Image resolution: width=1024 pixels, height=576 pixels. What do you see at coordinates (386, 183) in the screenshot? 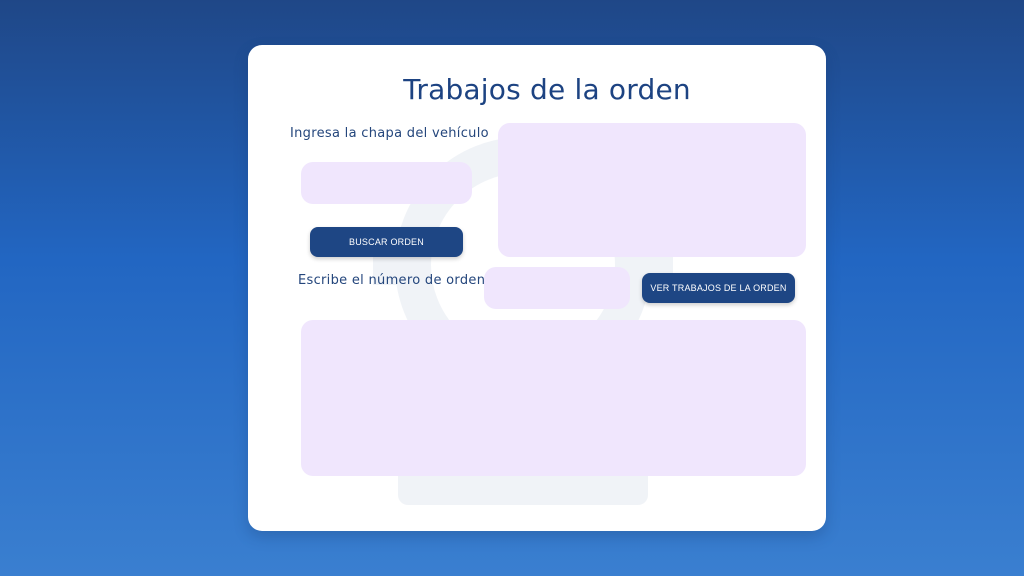
I see `plate-input` at bounding box center [386, 183].